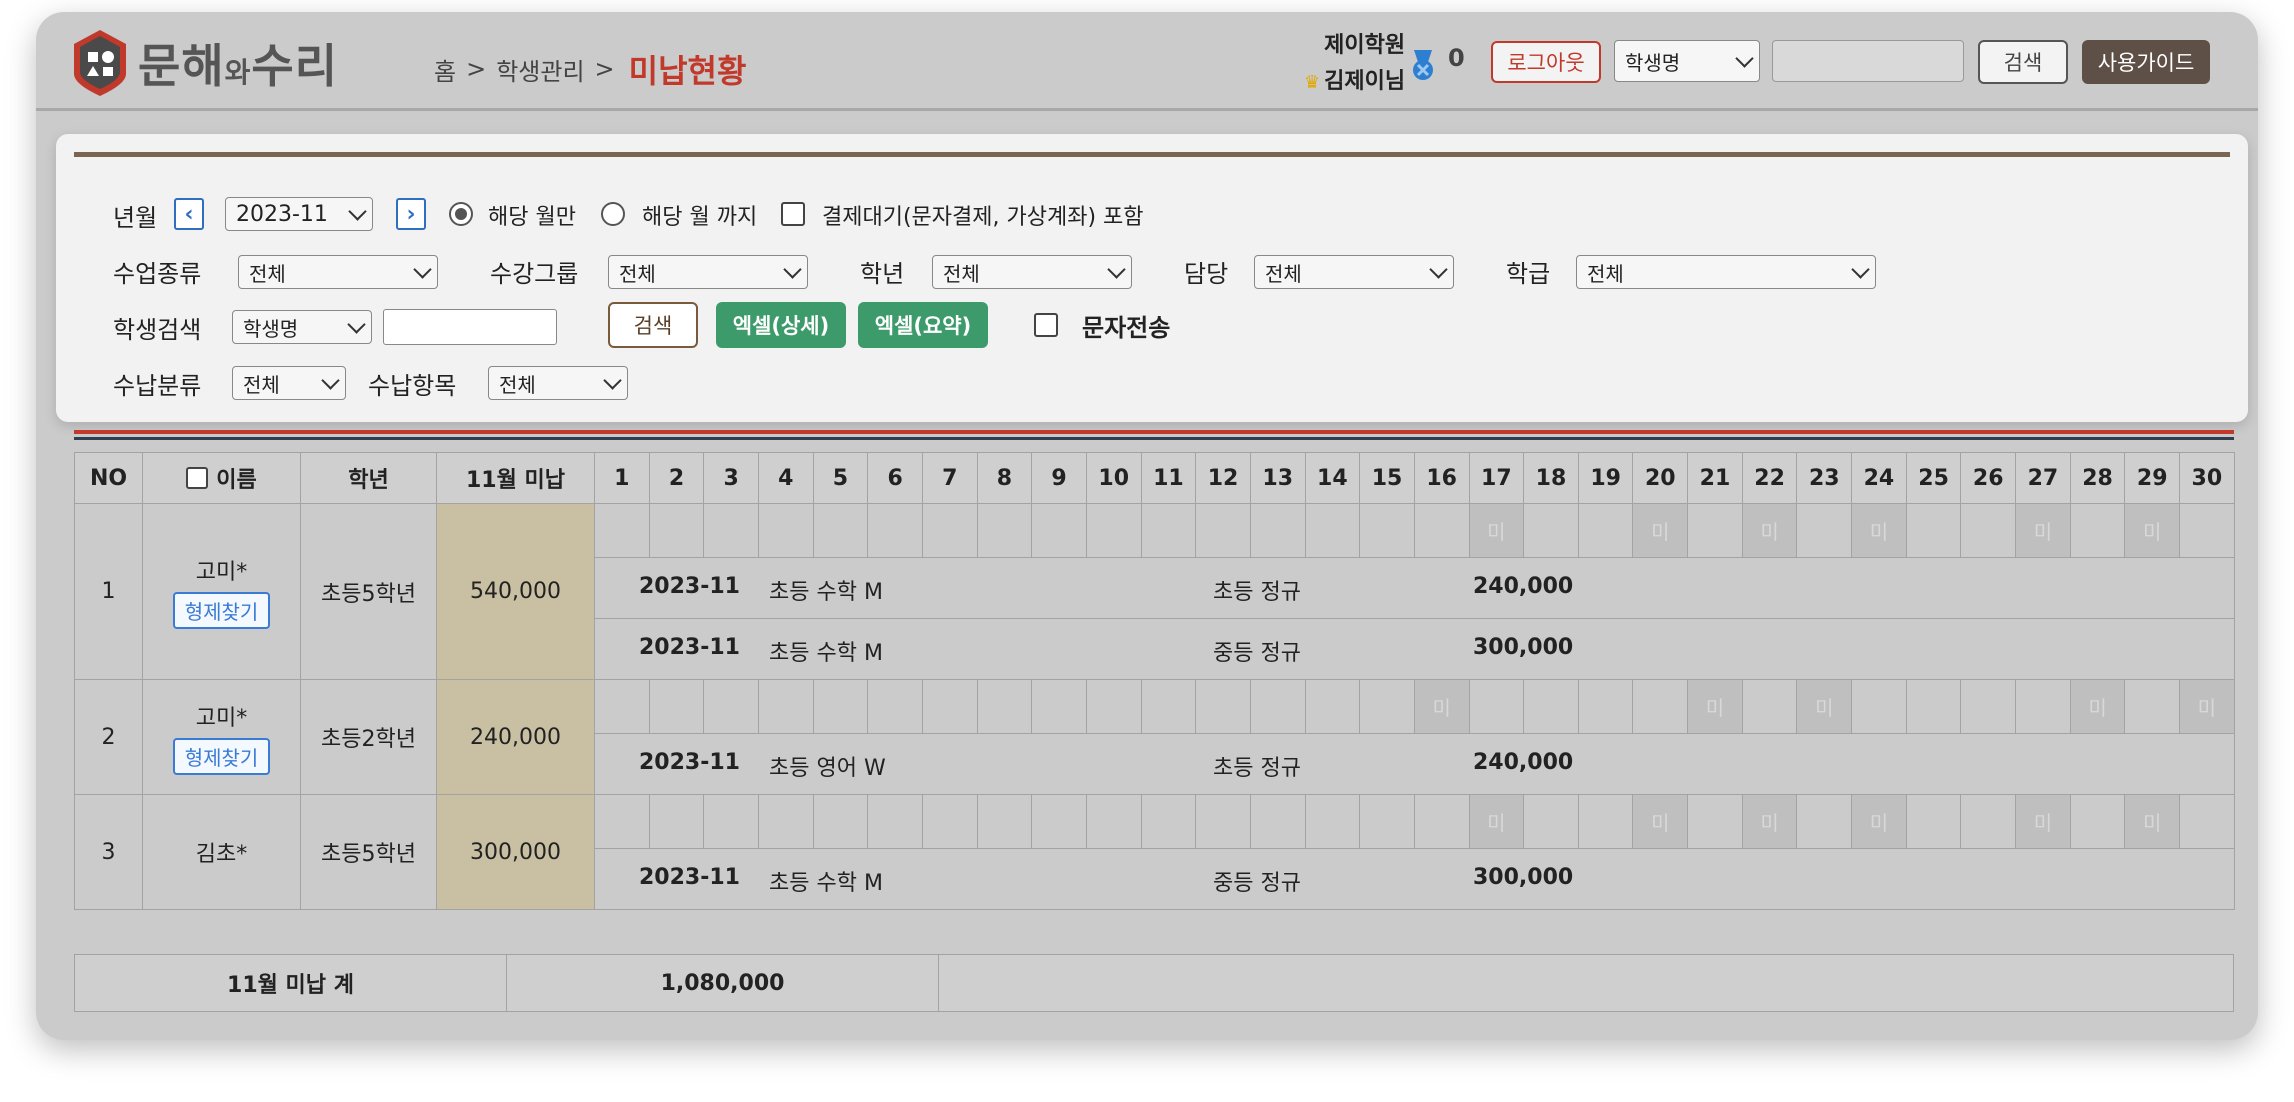 This screenshot has height=1102, width=2294. I want to click on class-select: 전체, so click(1726, 272).